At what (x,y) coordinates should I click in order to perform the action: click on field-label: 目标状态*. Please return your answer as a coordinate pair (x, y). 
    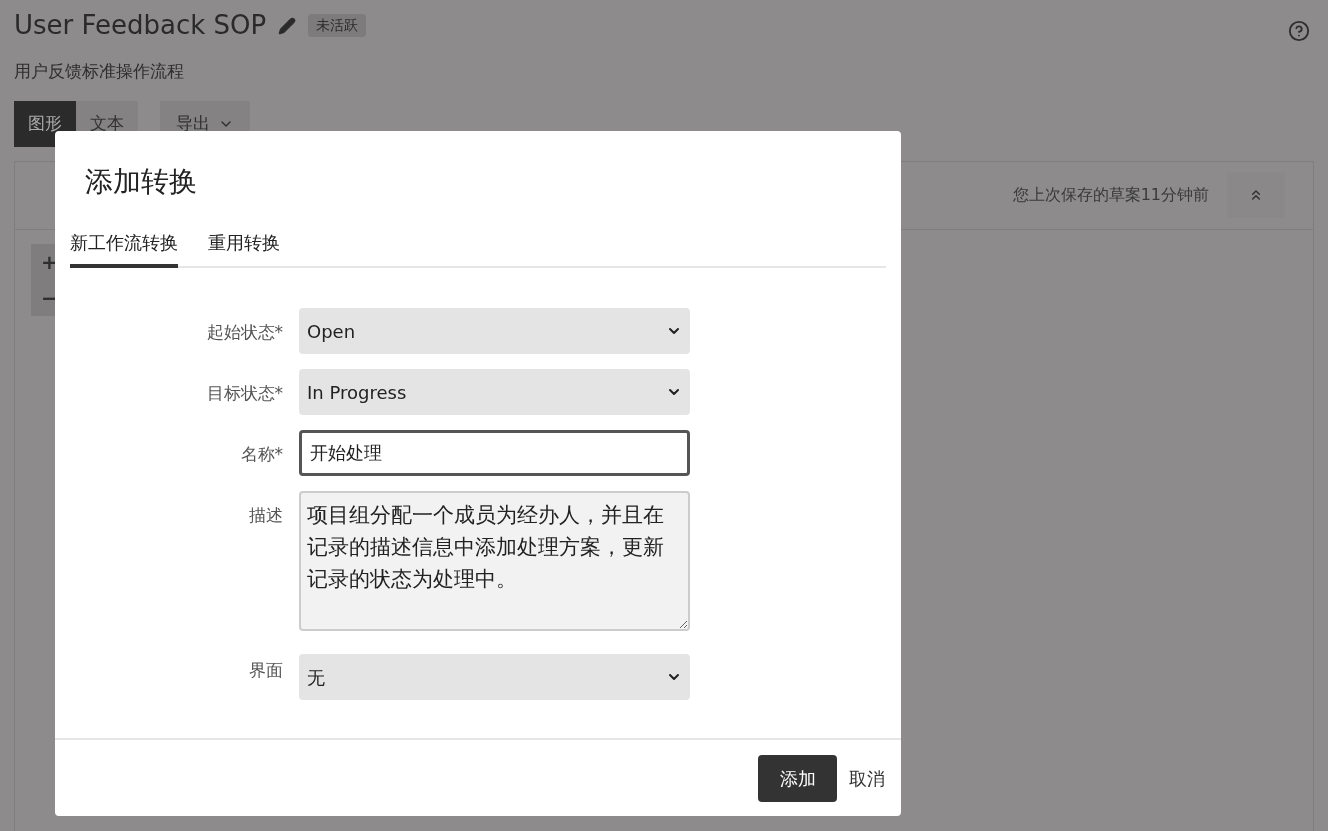
    Looking at the image, I should click on (244, 393).